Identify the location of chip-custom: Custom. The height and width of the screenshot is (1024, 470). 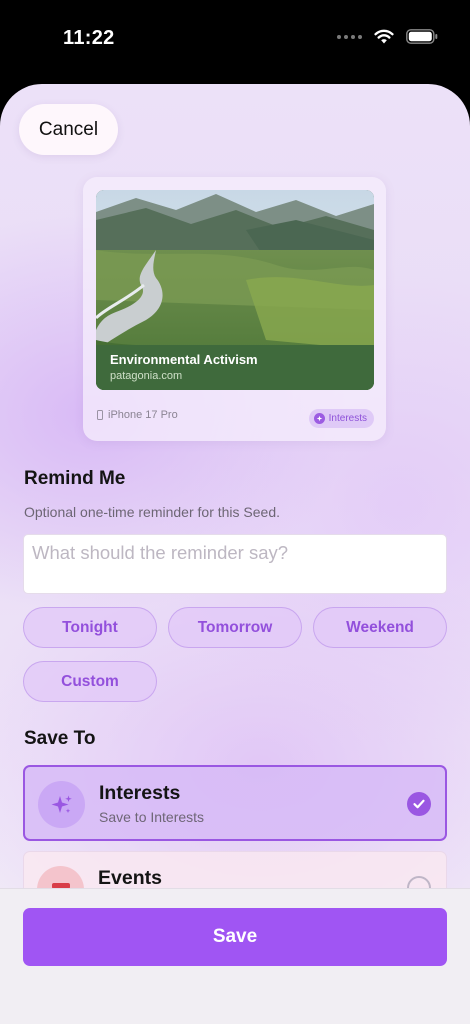
(90, 681).